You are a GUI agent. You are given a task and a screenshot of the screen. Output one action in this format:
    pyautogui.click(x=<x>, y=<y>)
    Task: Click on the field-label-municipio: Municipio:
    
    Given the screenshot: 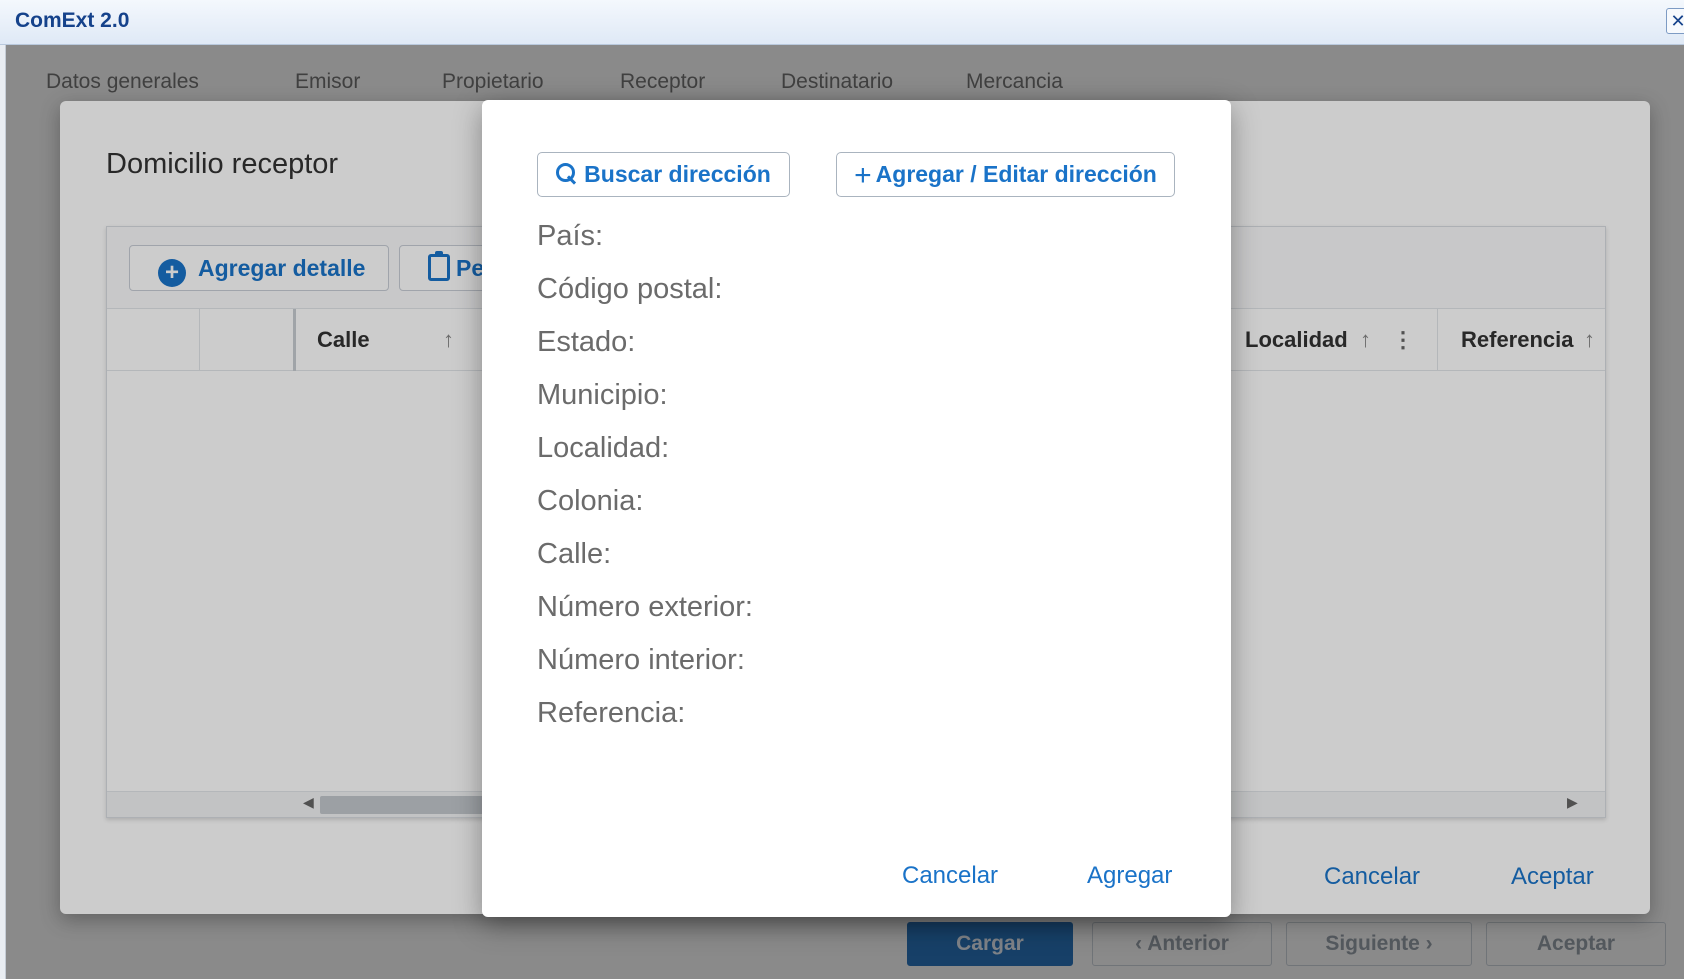 What is the action you would take?
    pyautogui.click(x=602, y=395)
    